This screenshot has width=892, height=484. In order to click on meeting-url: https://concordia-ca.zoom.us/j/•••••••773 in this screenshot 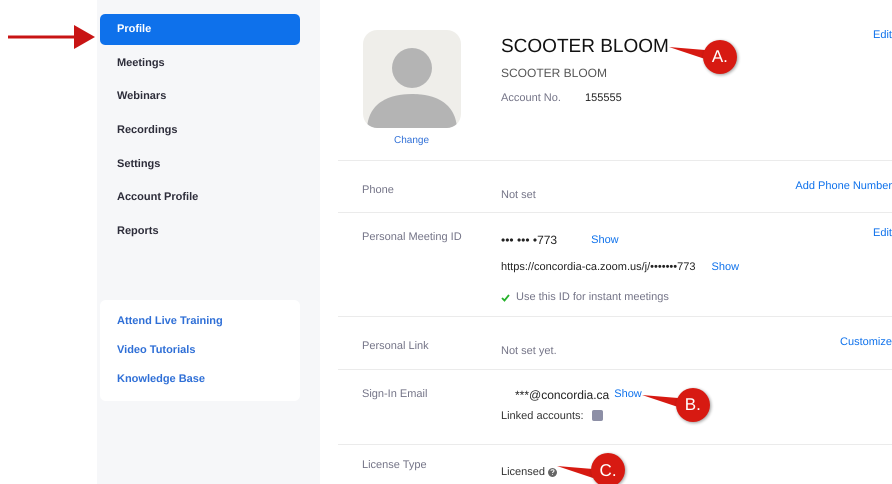, I will do `click(598, 267)`.